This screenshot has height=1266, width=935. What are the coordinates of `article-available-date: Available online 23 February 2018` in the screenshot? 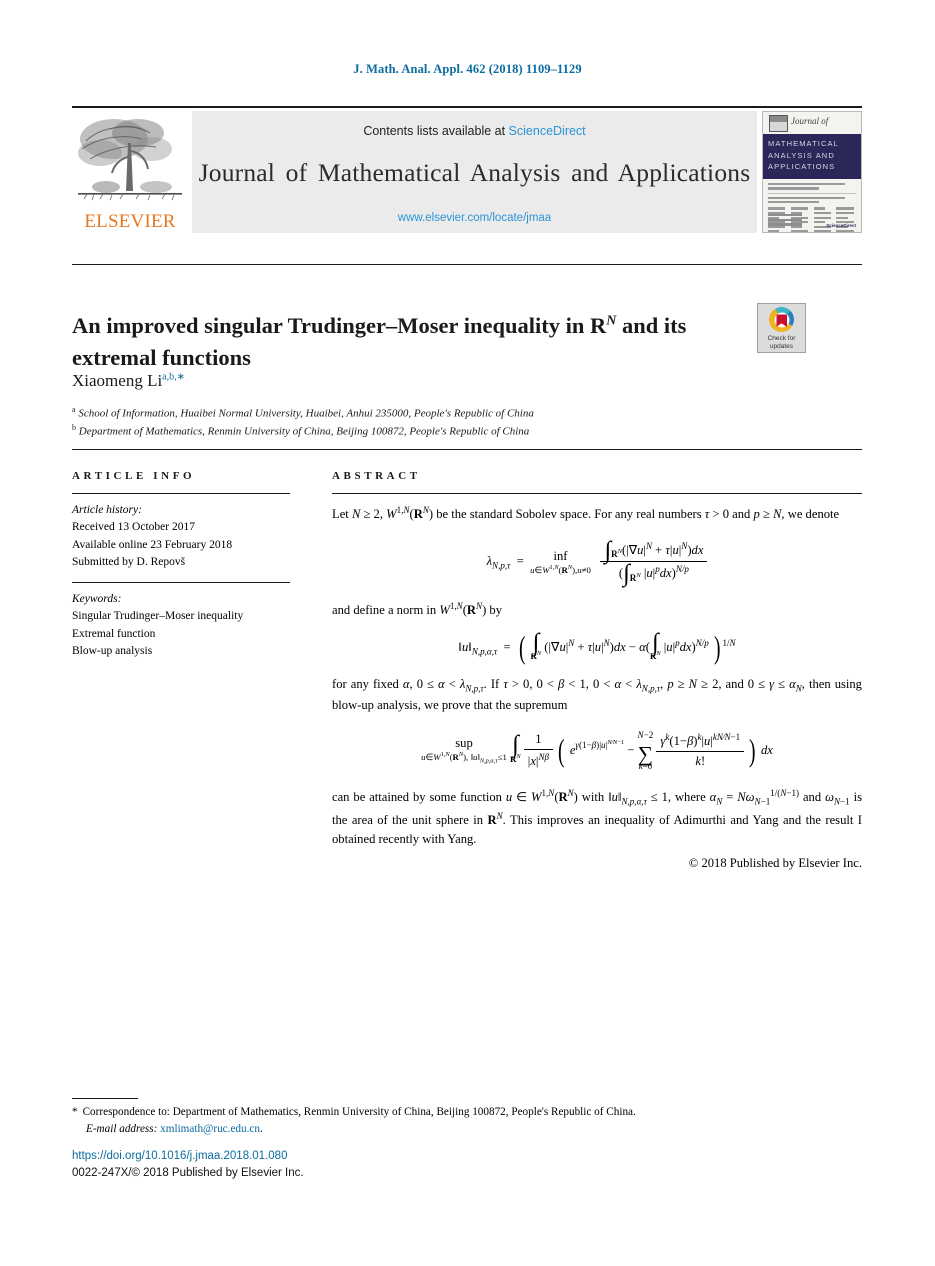 It's located at (152, 544).